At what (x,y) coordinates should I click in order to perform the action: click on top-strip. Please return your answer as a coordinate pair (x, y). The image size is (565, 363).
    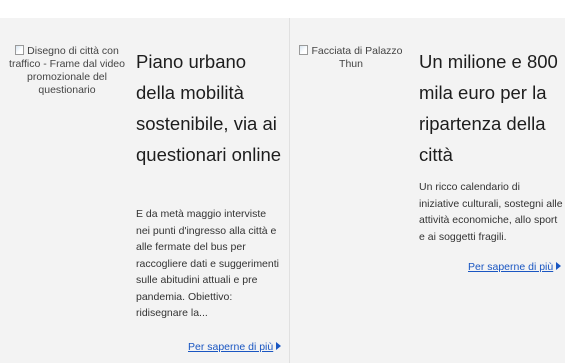
    Looking at the image, I should click on (282, 9).